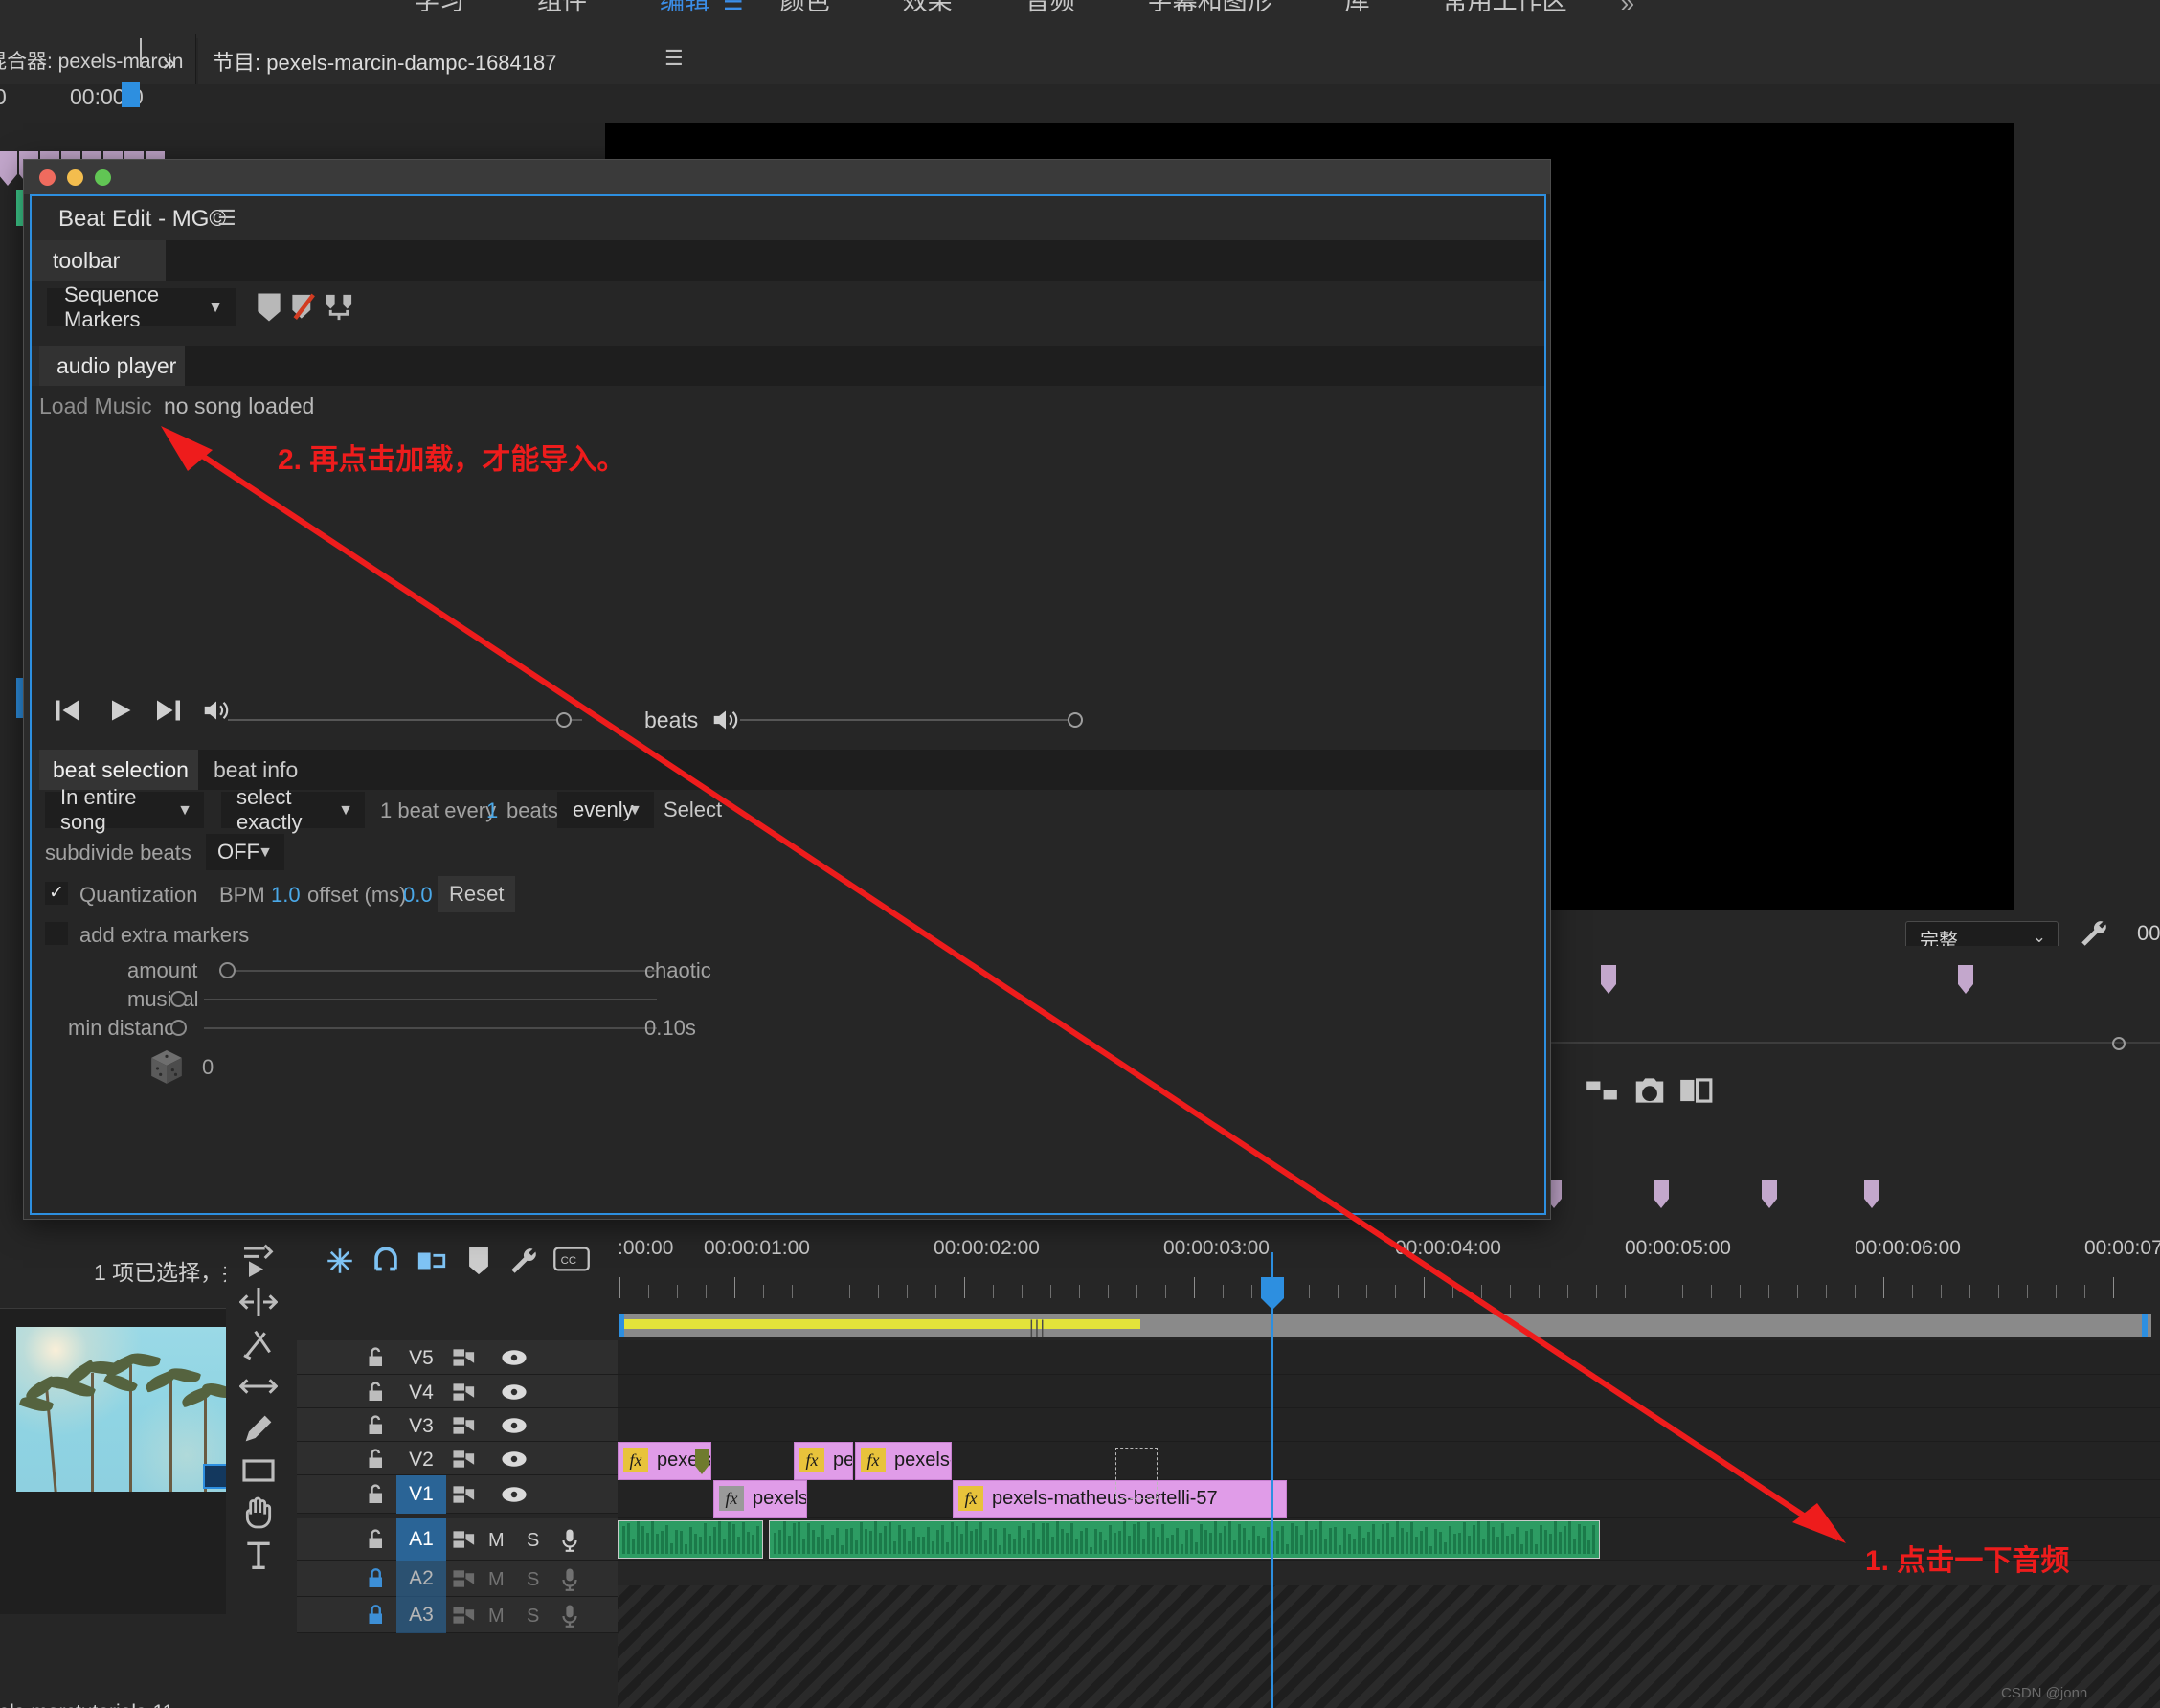  What do you see at coordinates (1080, 19) in the screenshot?
I see `top-menu-bar: 学习 组件 编辑 ☰ 颜色 效果 音频 字幕和图形 库 常用工作区 »` at bounding box center [1080, 19].